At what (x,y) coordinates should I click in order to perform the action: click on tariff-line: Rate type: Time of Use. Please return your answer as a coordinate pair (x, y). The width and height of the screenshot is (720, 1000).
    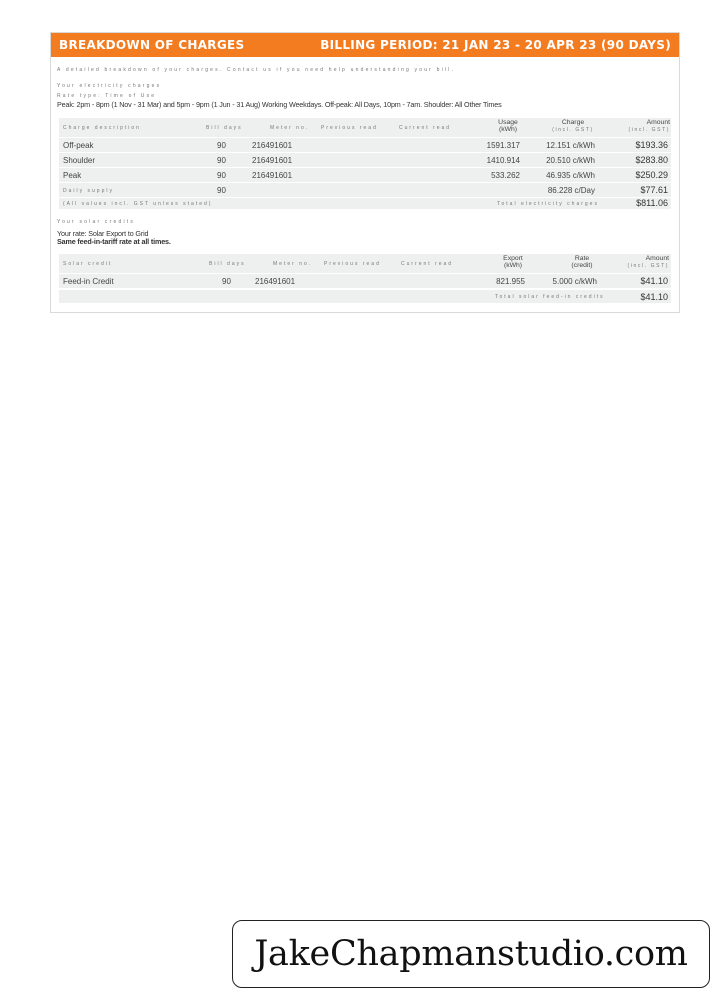
    Looking at the image, I should click on (107, 96).